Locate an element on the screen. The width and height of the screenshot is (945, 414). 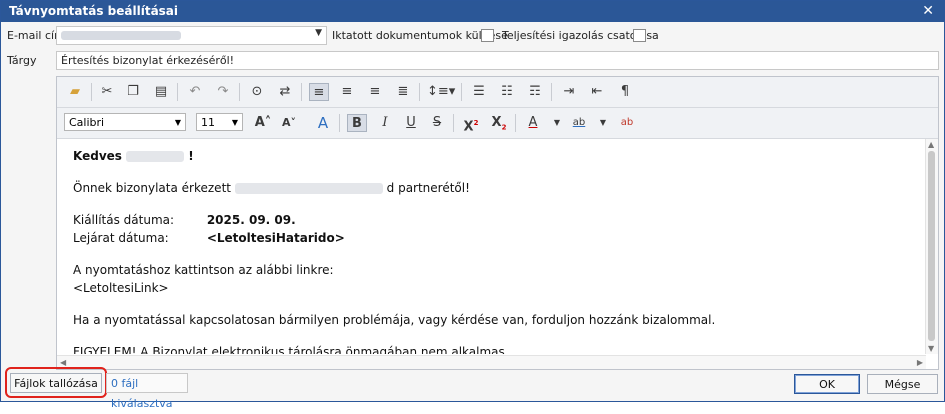
partner-name-redacted is located at coordinates (308, 188).